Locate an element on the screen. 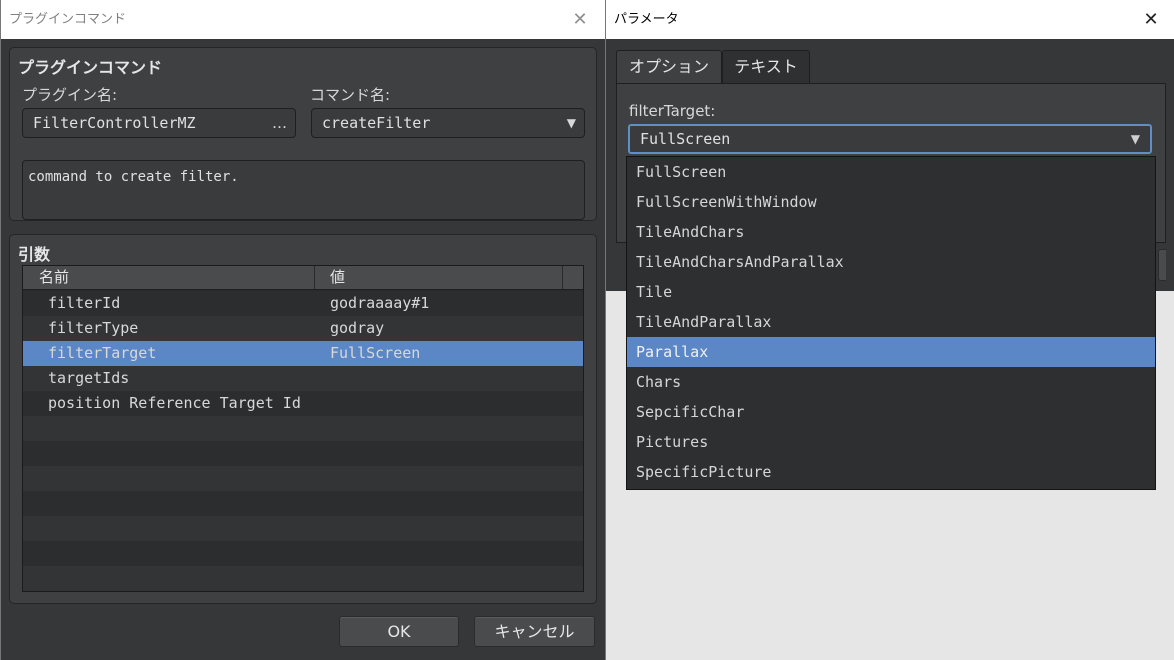 The width and height of the screenshot is (1174, 660). argument-name: position Reference Target Id is located at coordinates (174, 403).